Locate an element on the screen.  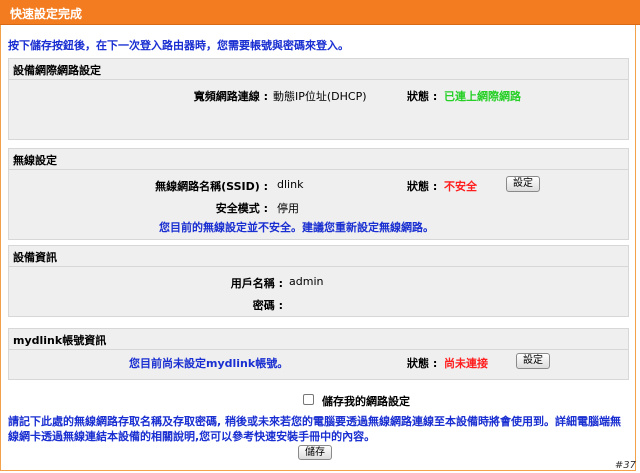
internet-status-value: 已連上網際網路 is located at coordinates (482, 96).